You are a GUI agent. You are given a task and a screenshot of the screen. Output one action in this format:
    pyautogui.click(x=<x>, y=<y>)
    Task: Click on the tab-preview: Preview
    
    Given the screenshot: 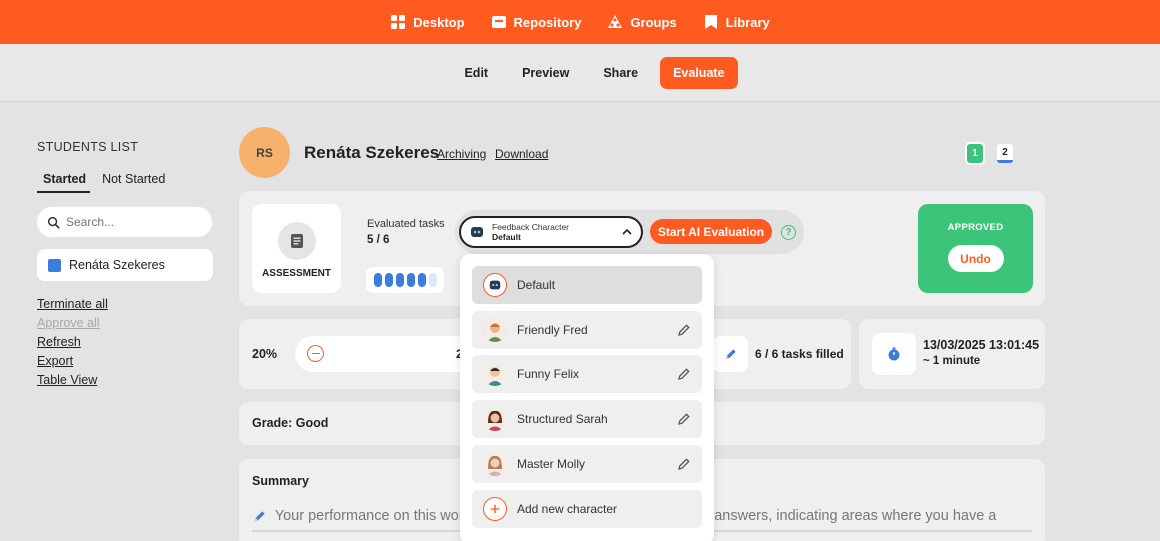 What is the action you would take?
    pyautogui.click(x=545, y=73)
    